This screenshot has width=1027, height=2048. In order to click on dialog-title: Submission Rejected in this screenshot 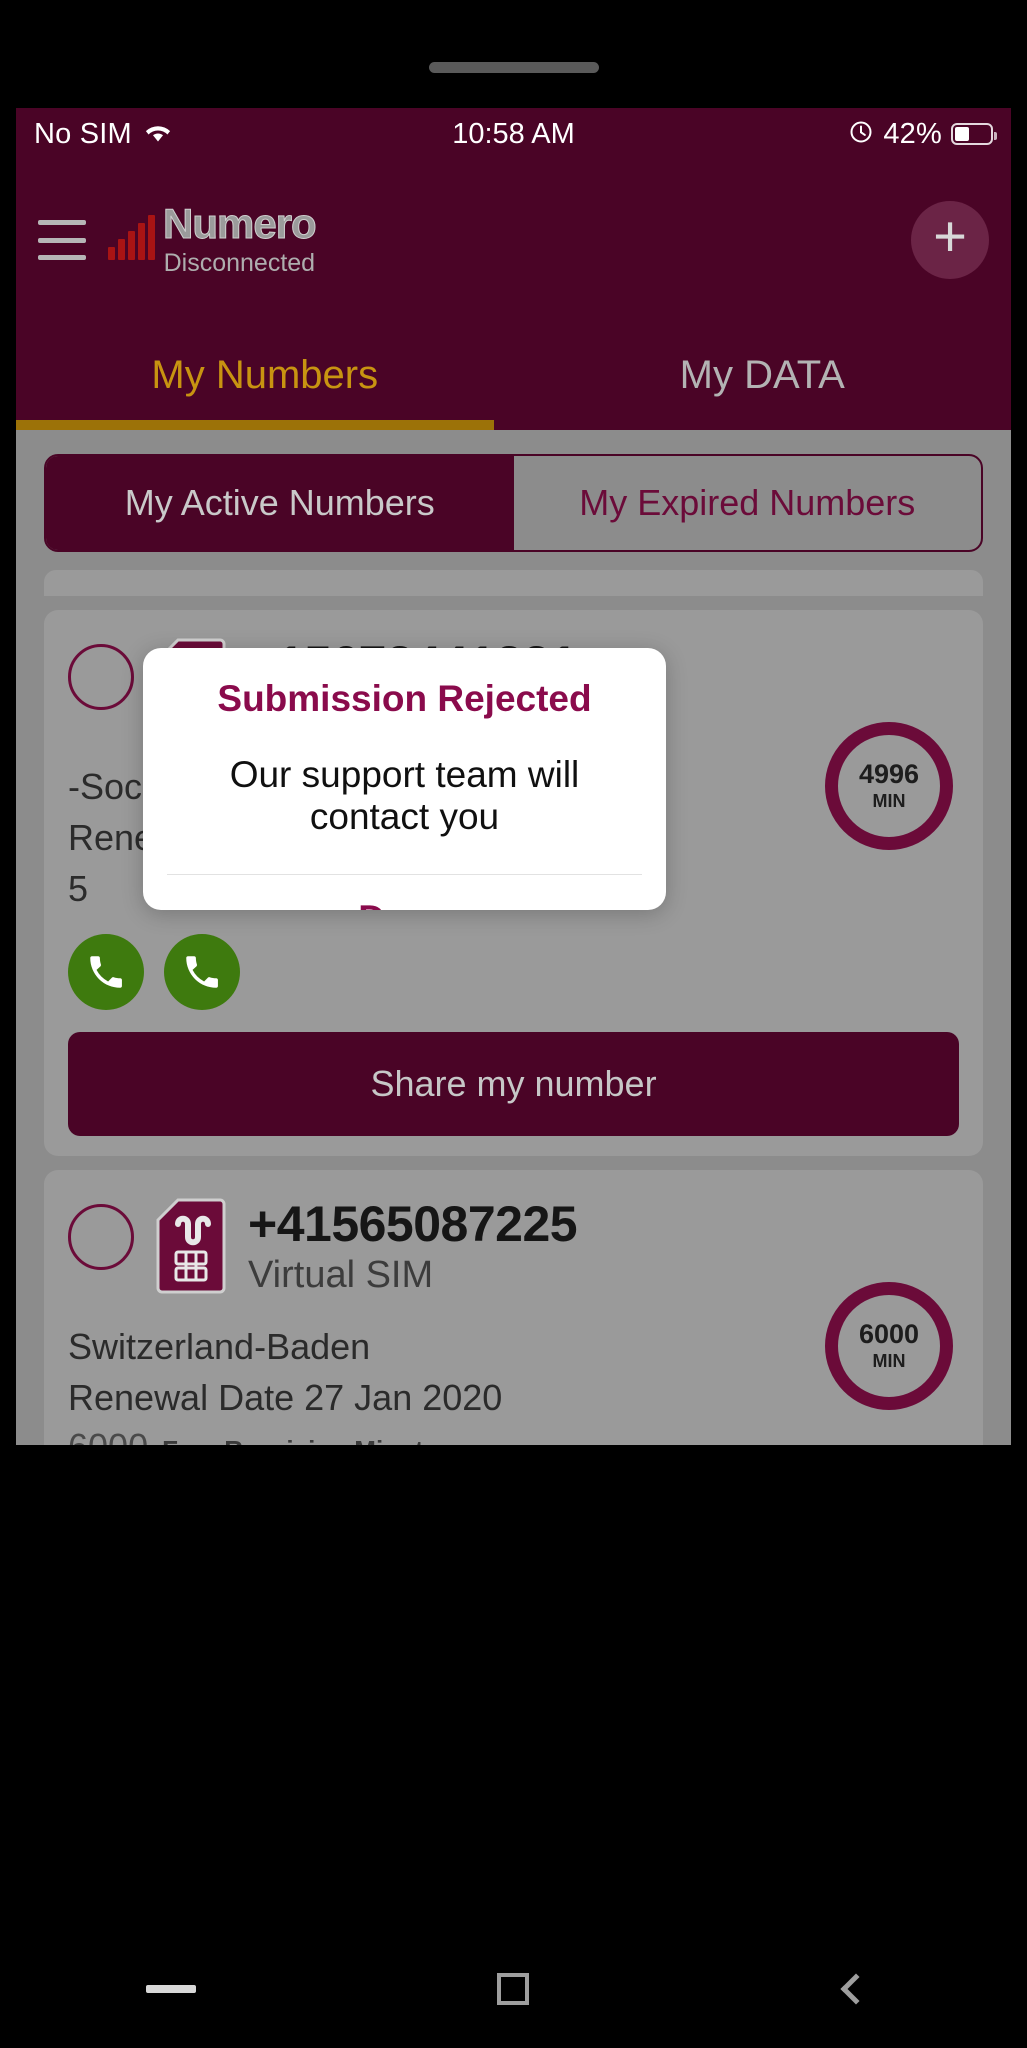, I will do `click(404, 698)`.